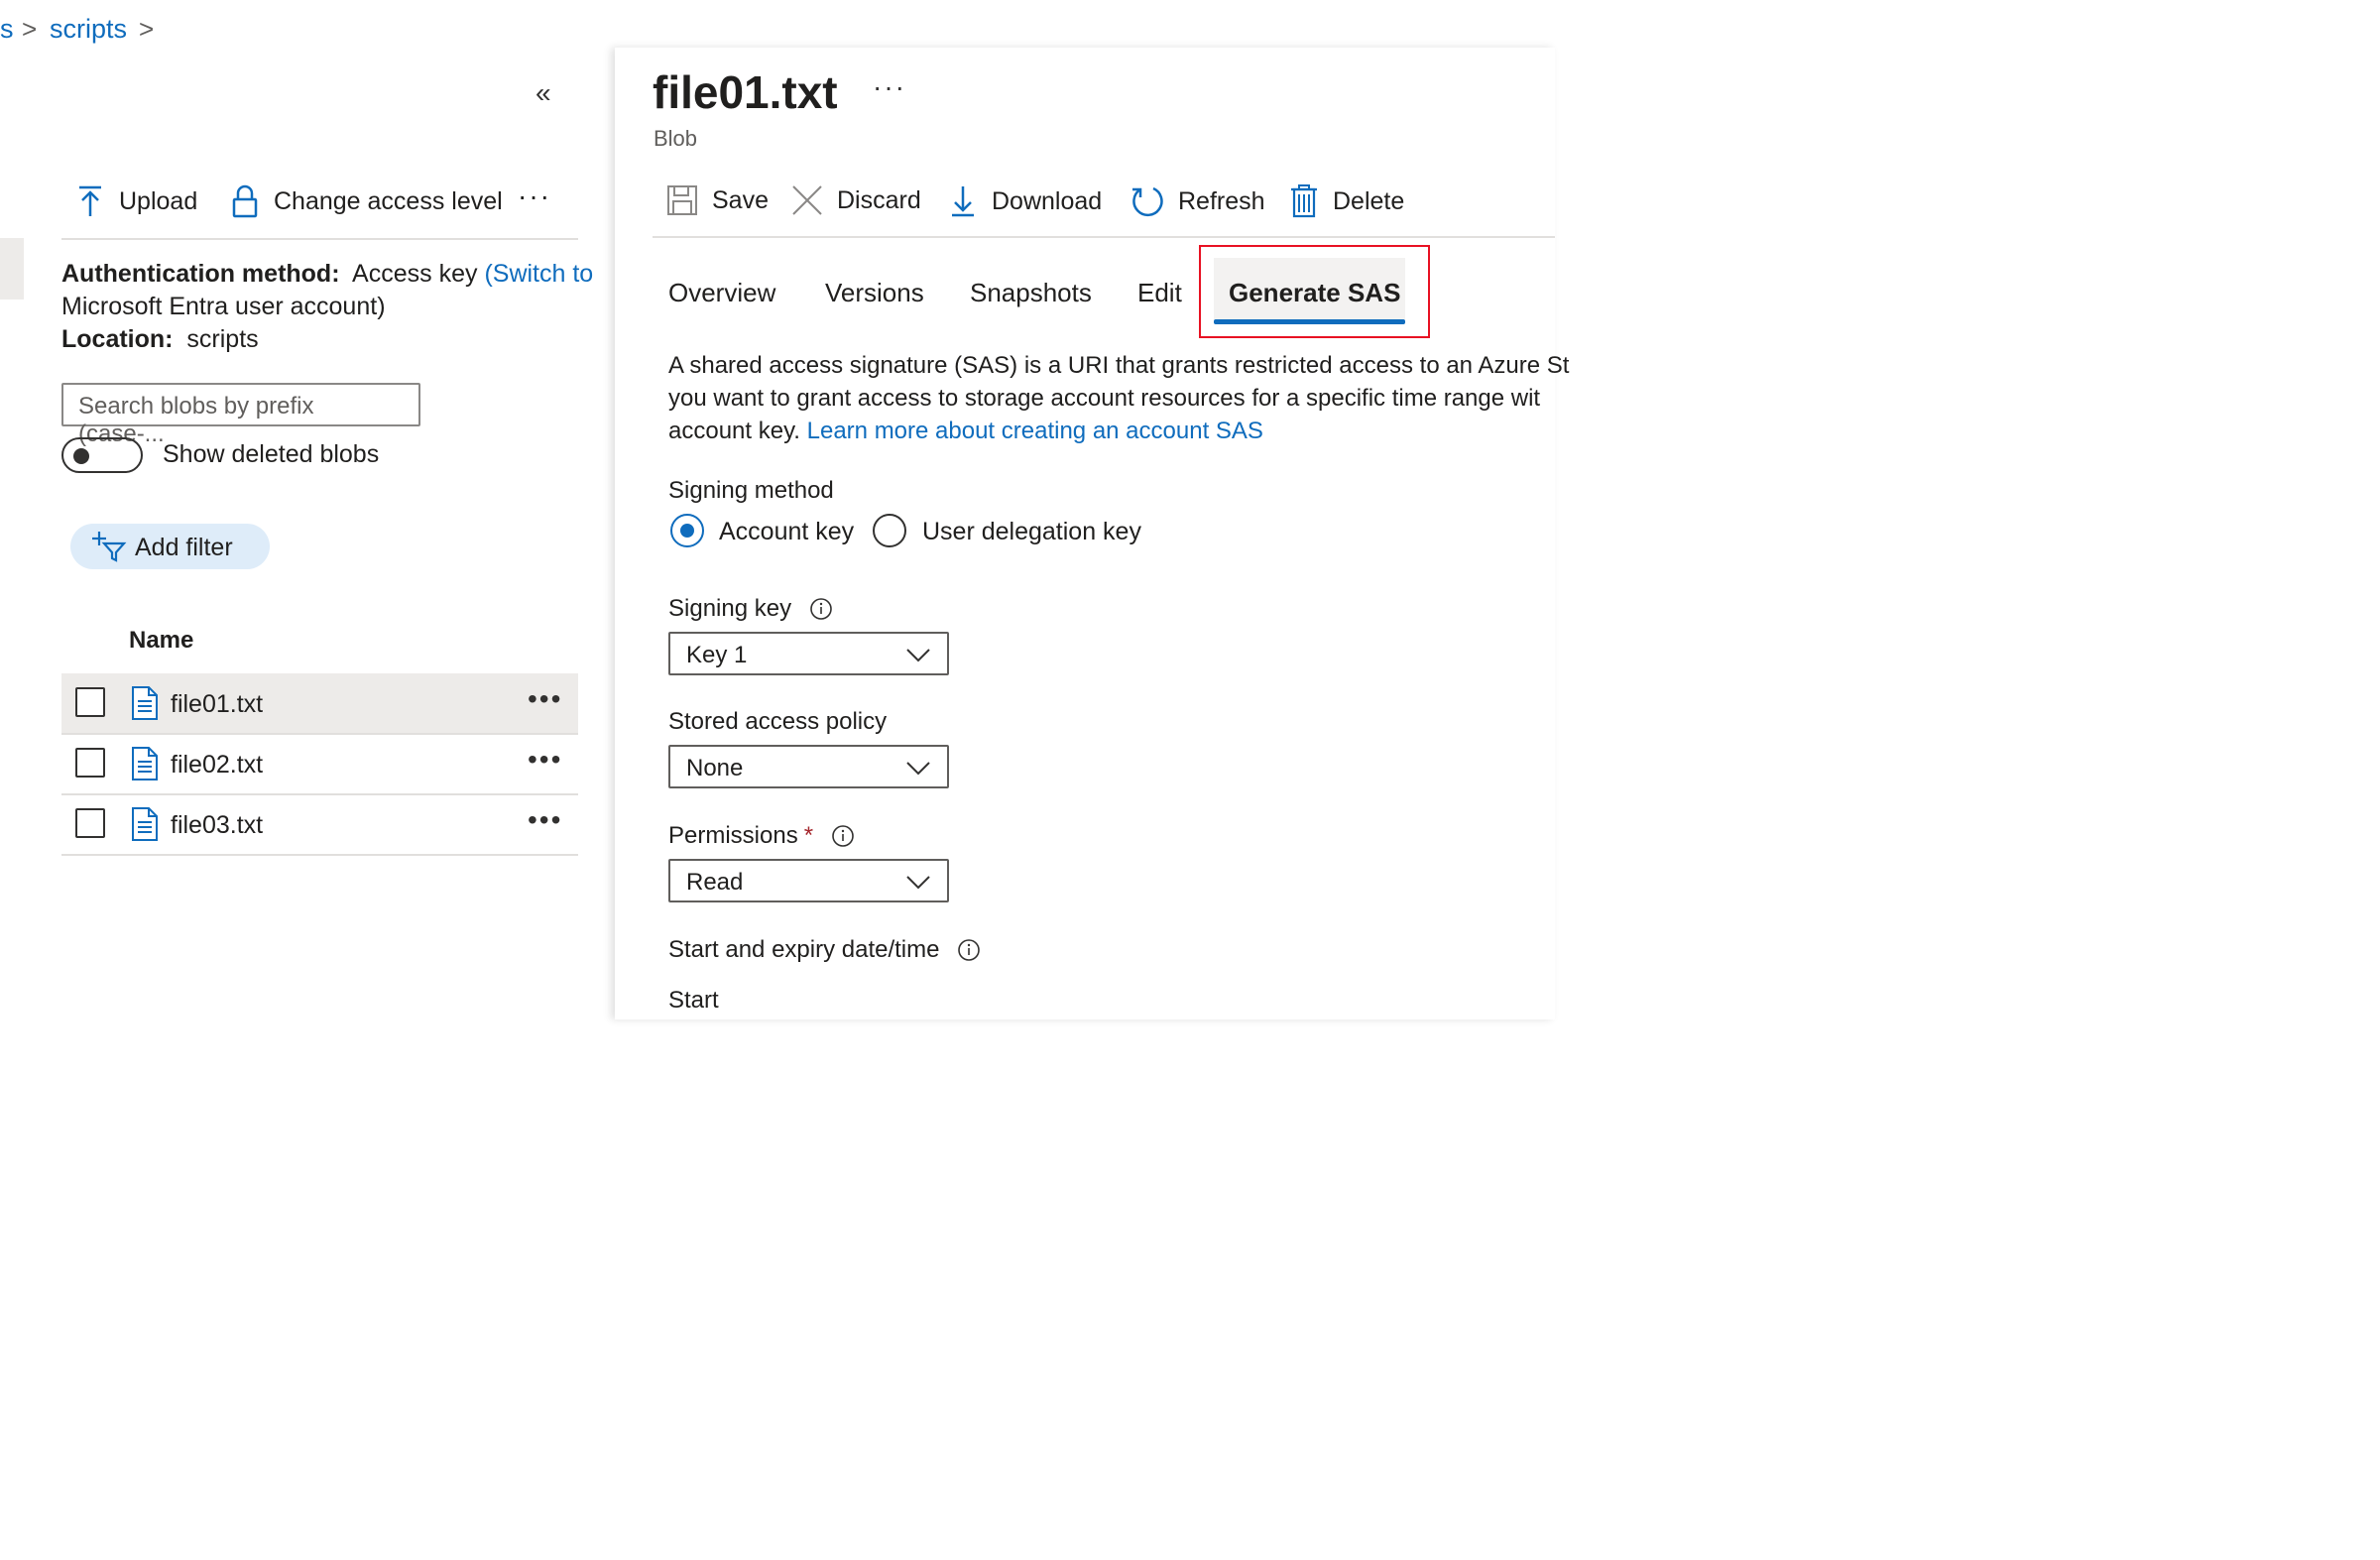 Image resolution: width=2380 pixels, height=1560 pixels. What do you see at coordinates (1031, 532) in the screenshot?
I see `radio-user-delegation-key-label: User delegation key` at bounding box center [1031, 532].